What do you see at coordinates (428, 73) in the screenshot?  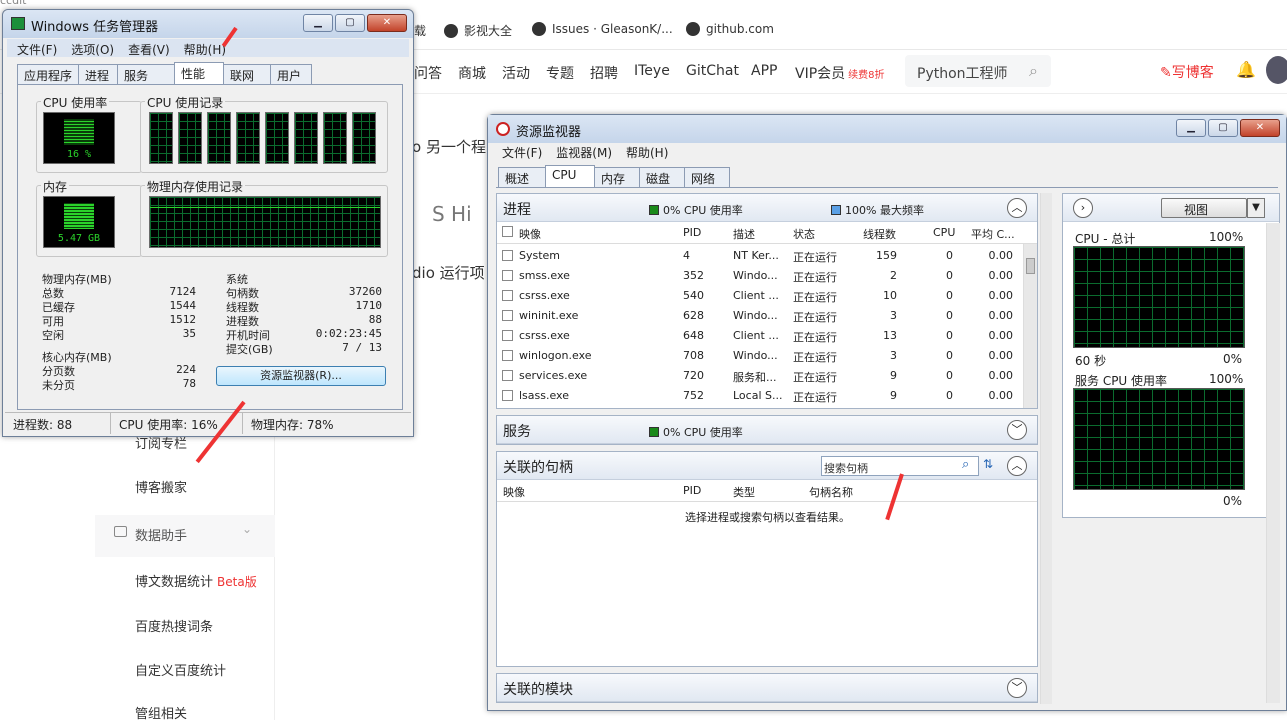 I see `nav-item: 问答` at bounding box center [428, 73].